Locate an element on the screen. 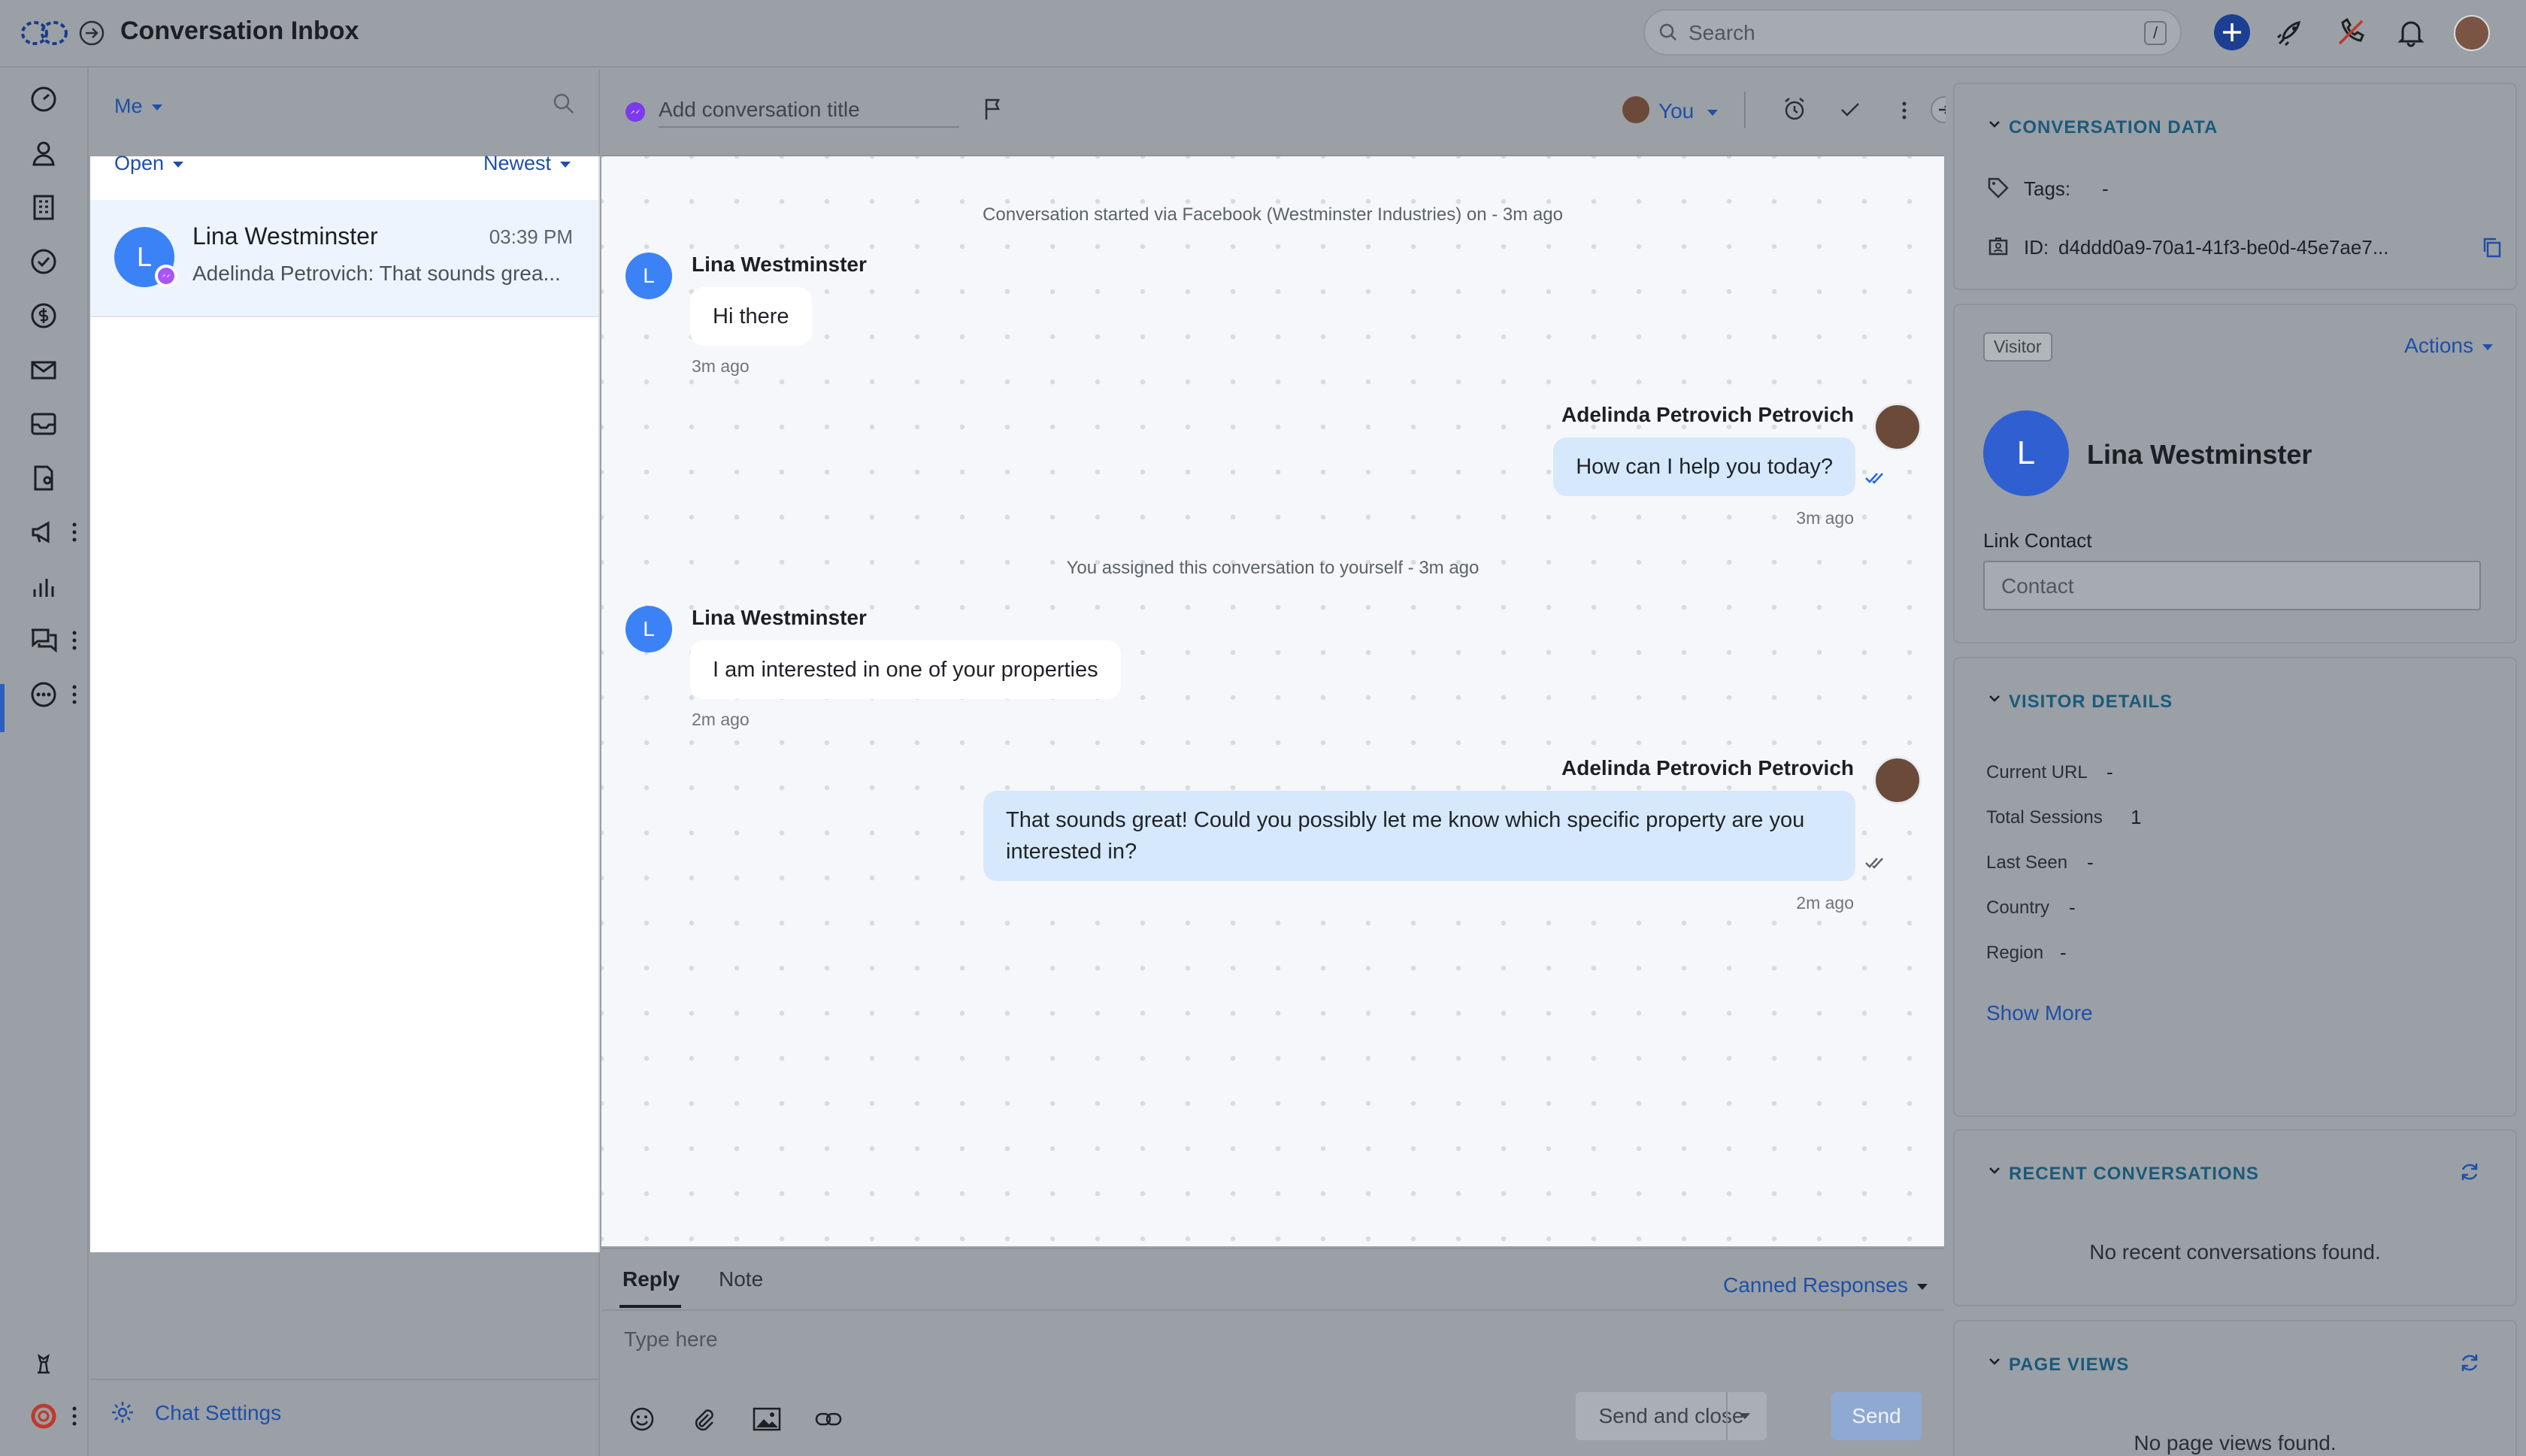 The height and width of the screenshot is (1456, 2526). settings-gear-icon is located at coordinates (122, 1412).